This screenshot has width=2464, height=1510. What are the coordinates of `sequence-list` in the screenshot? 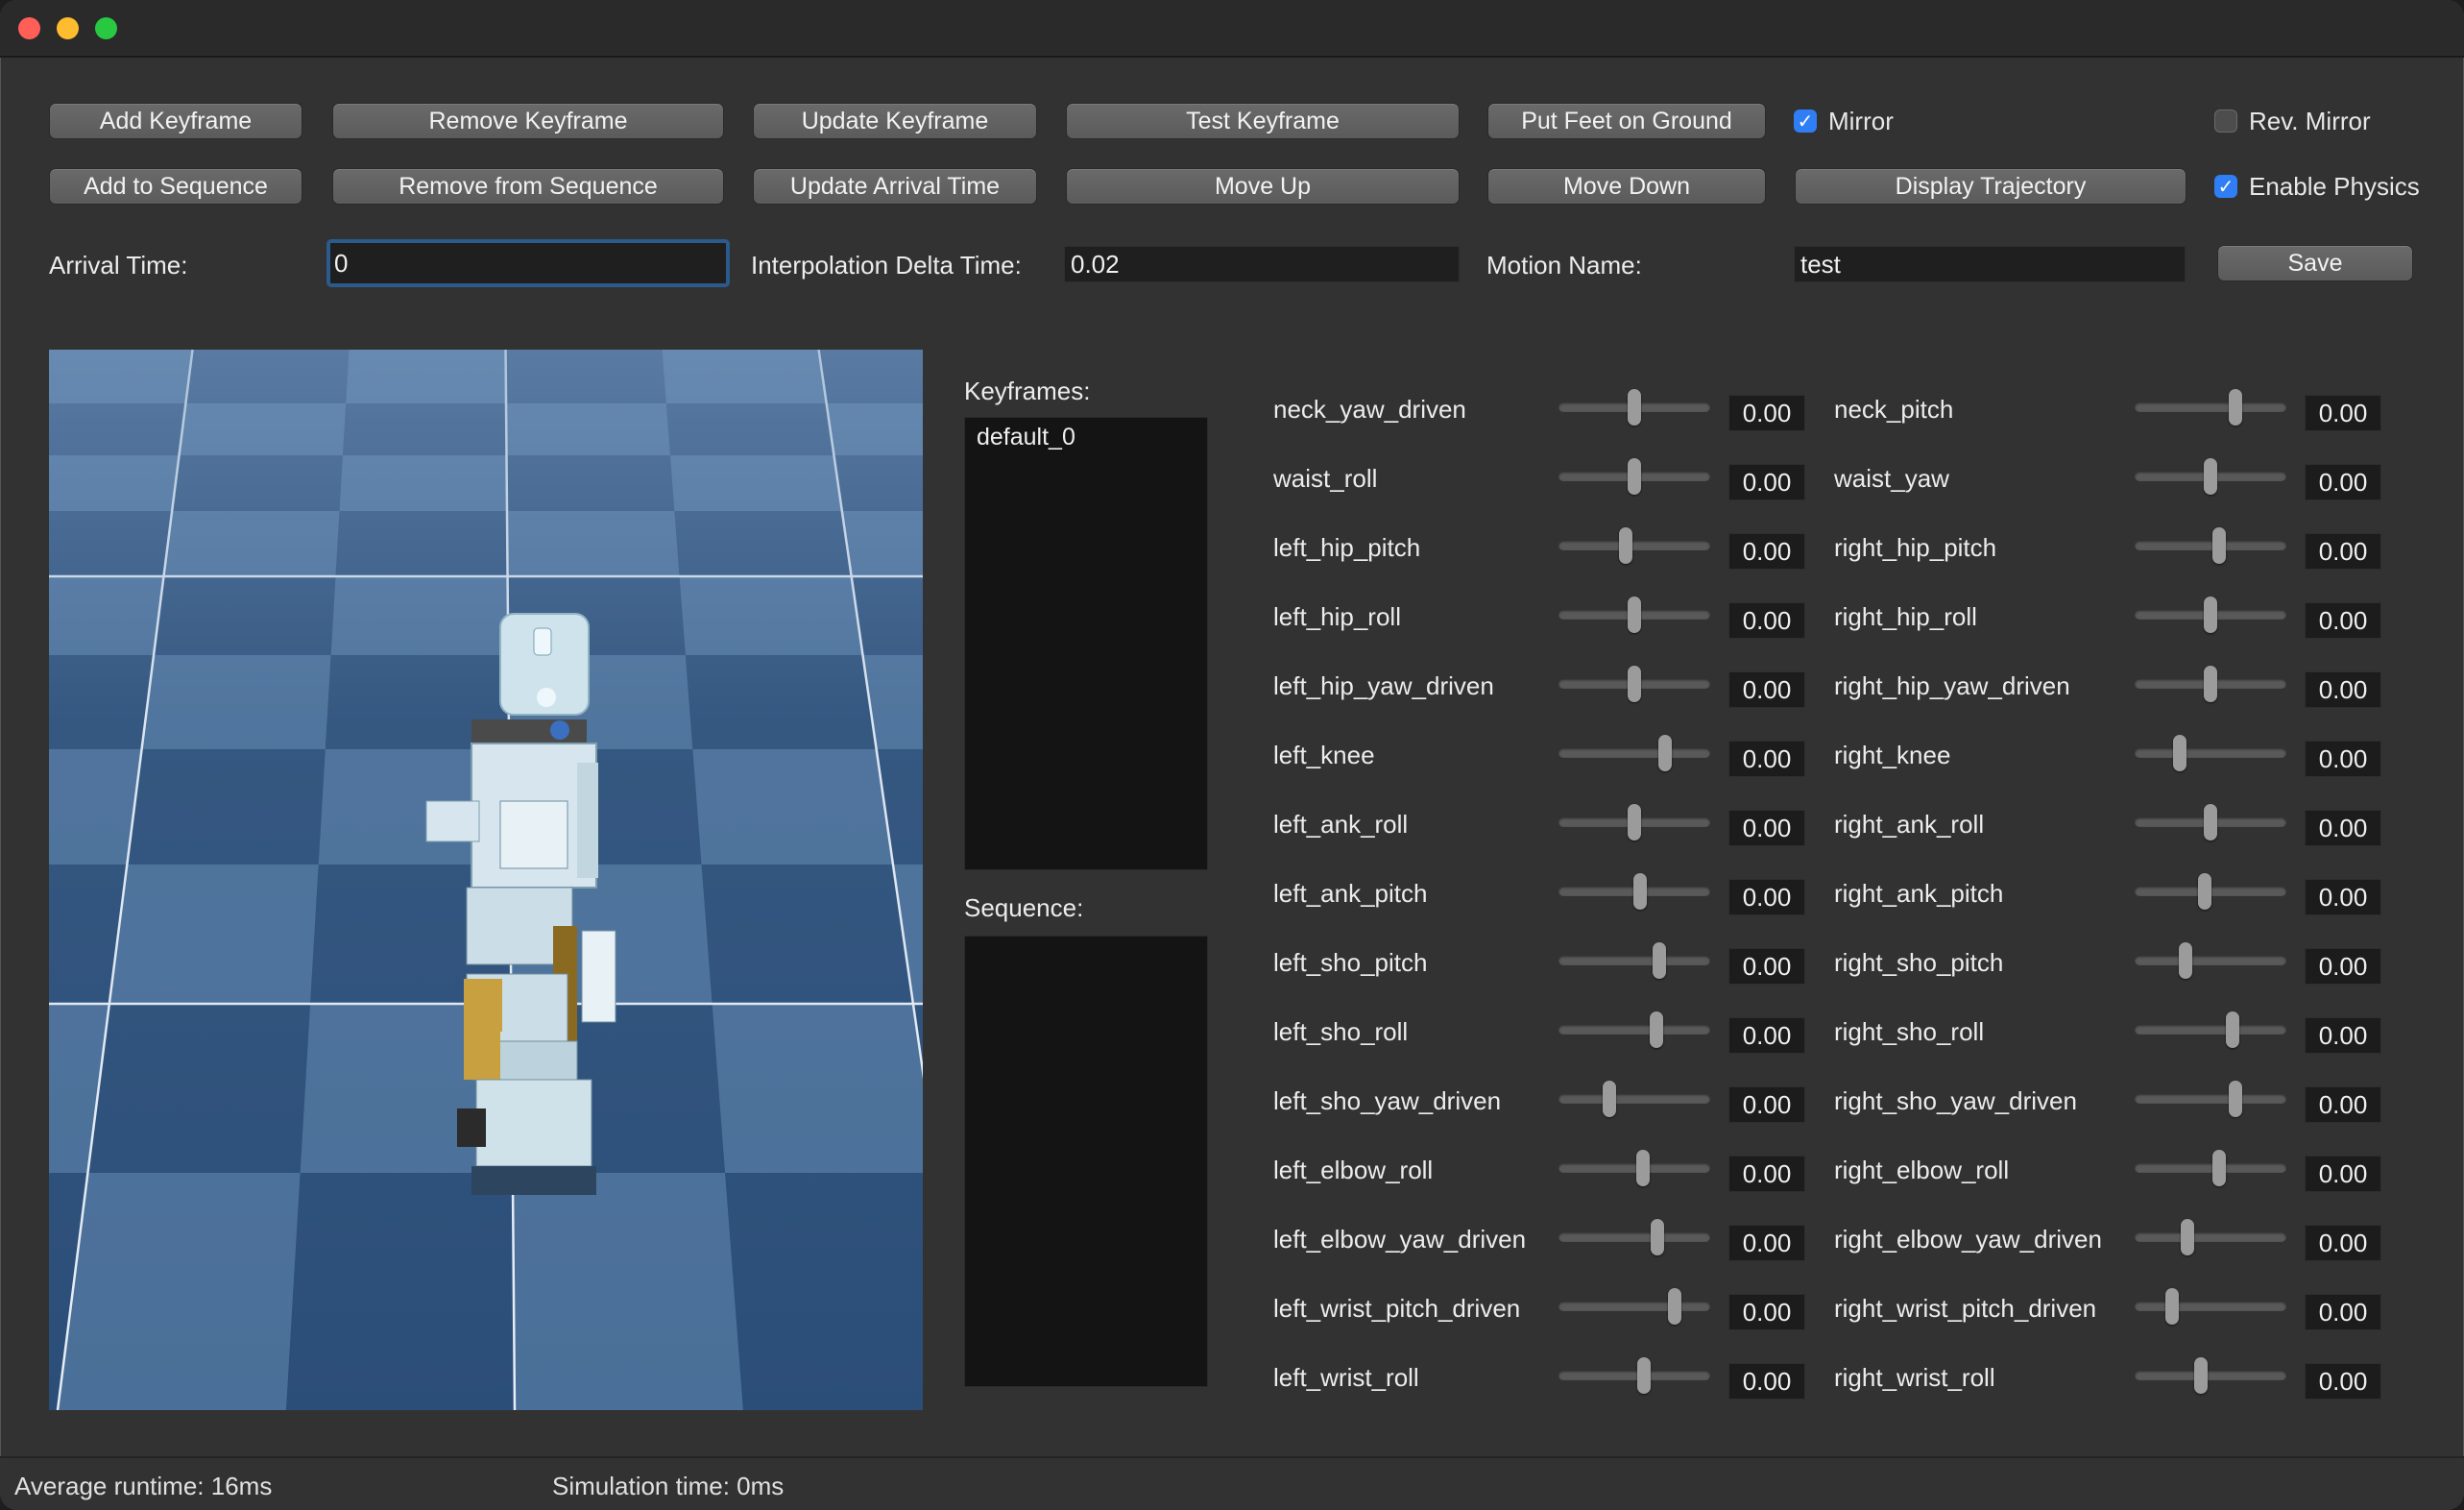 It's located at (1086, 1161).